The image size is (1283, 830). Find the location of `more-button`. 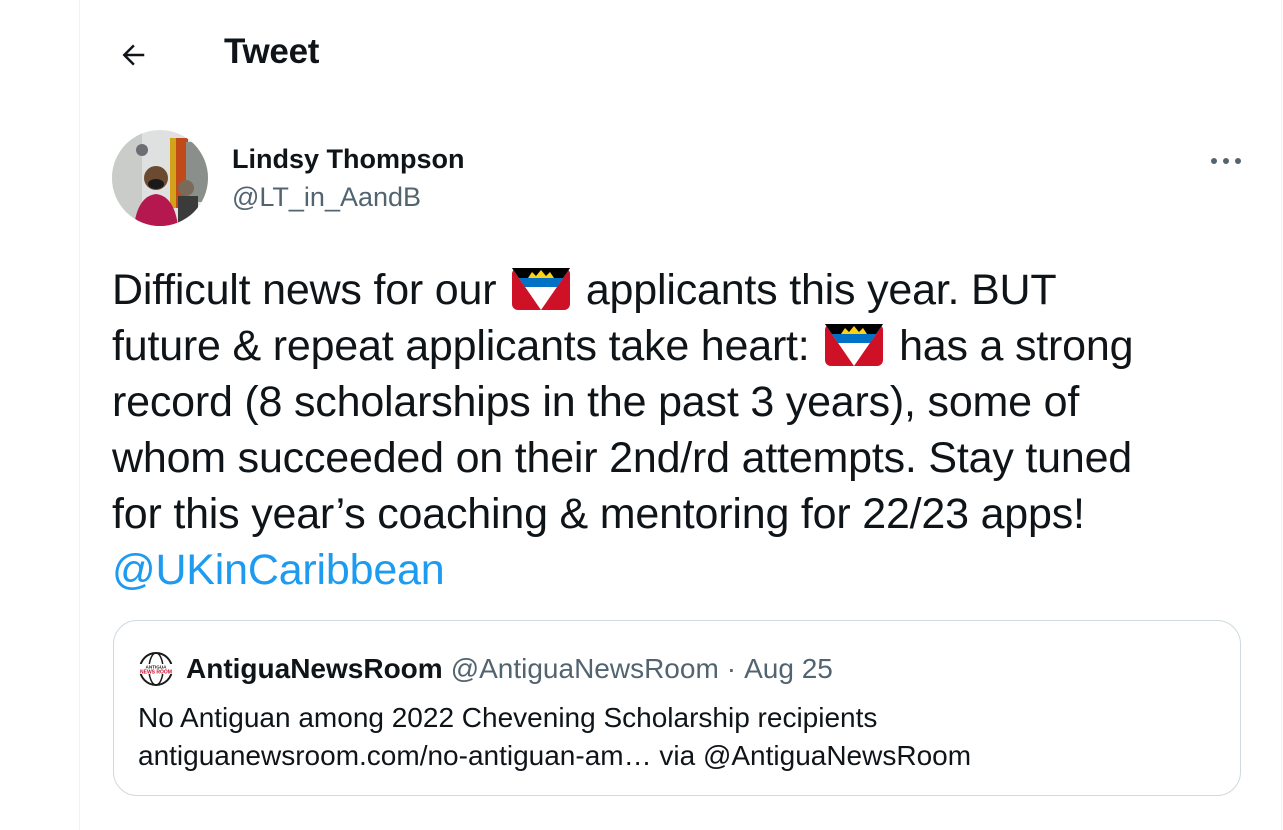

more-button is located at coordinates (1226, 161).